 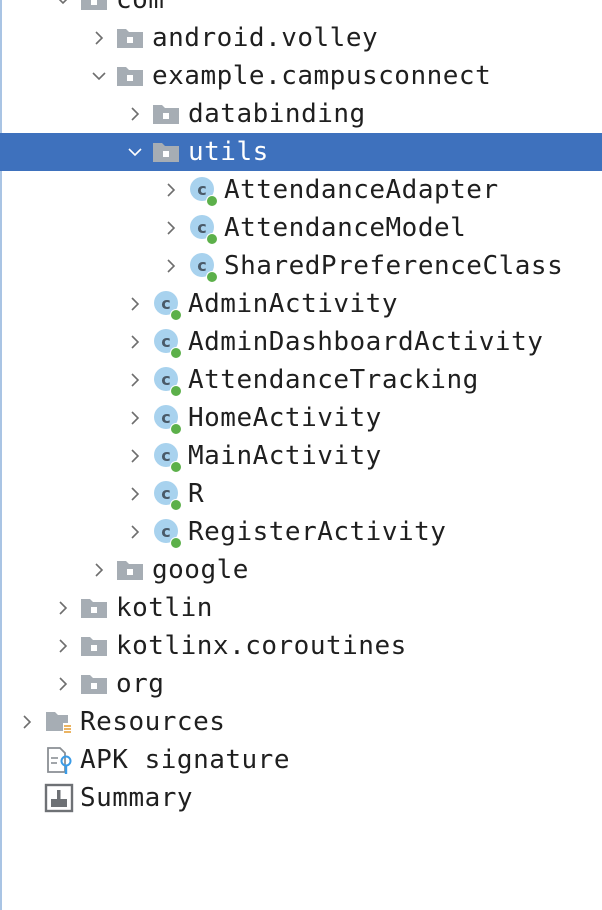 What do you see at coordinates (345, 228) in the screenshot?
I see `tree-item-label: AttendanceModel` at bounding box center [345, 228].